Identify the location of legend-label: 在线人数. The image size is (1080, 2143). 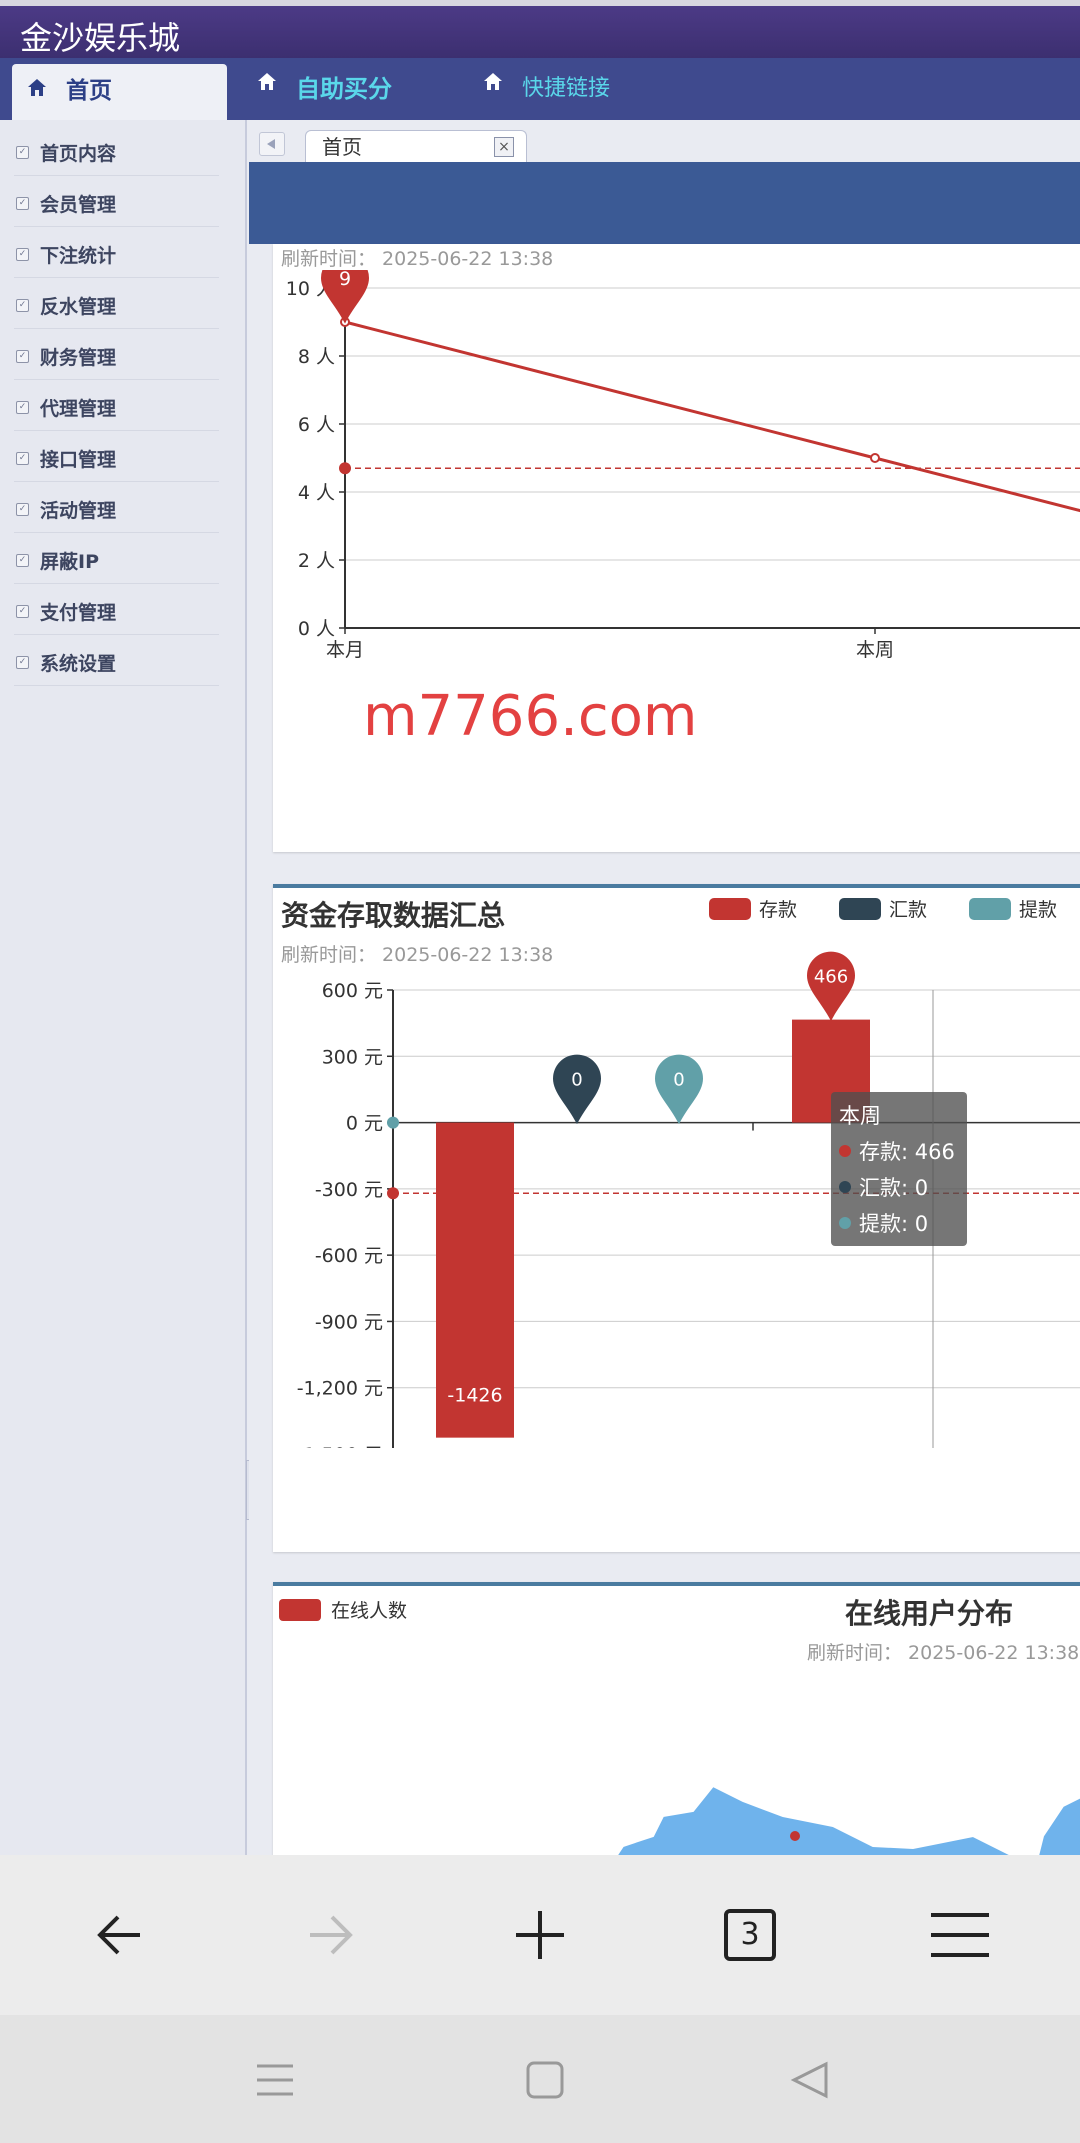
(369, 1611).